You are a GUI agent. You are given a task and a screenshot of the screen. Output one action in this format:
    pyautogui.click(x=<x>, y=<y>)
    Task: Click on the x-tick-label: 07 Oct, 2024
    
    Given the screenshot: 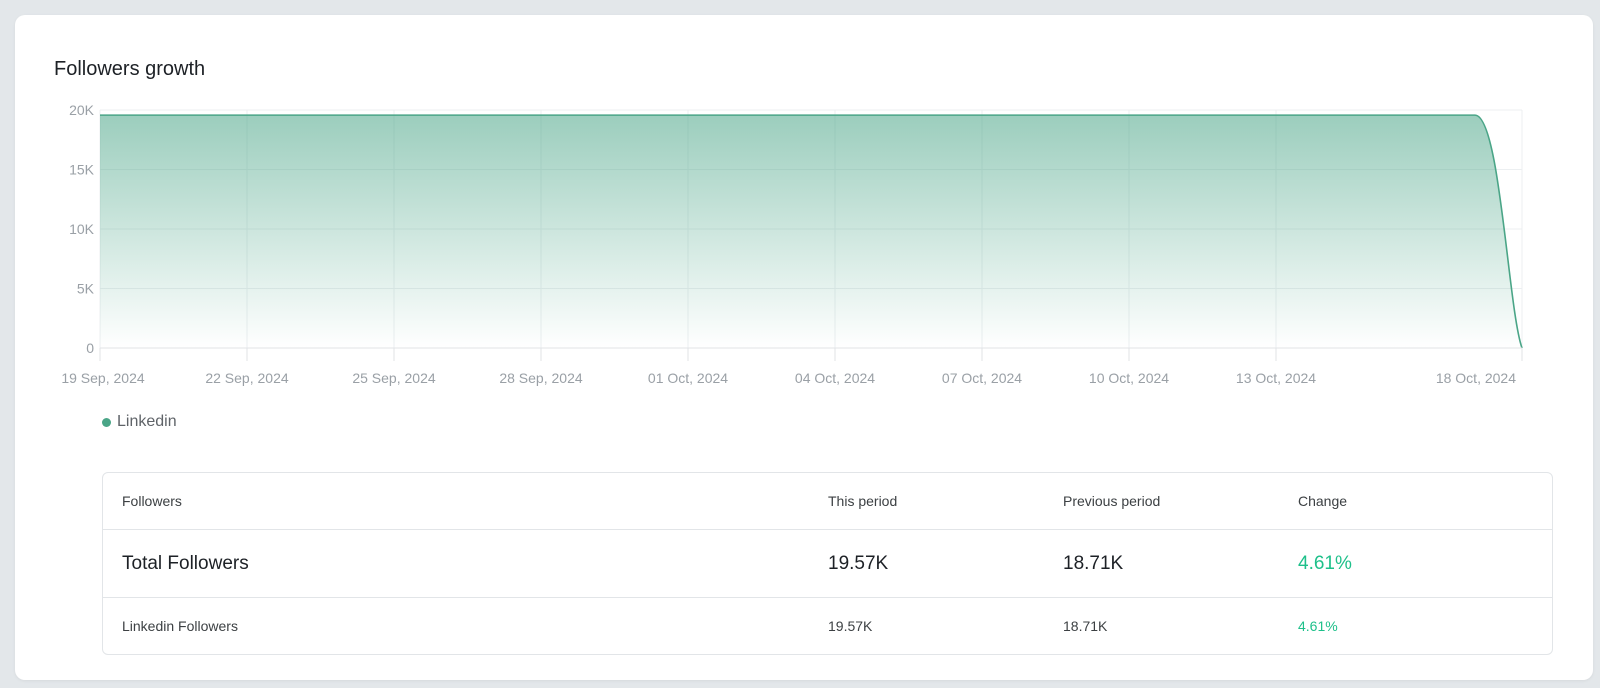 What is the action you would take?
    pyautogui.click(x=982, y=378)
    